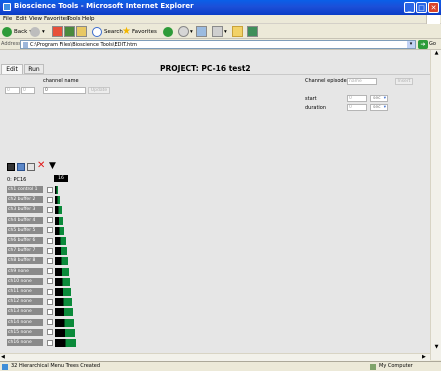 The width and height of the screenshot is (441, 371). What do you see at coordinates (69, 31) in the screenshot?
I see `refresh-button` at bounding box center [69, 31].